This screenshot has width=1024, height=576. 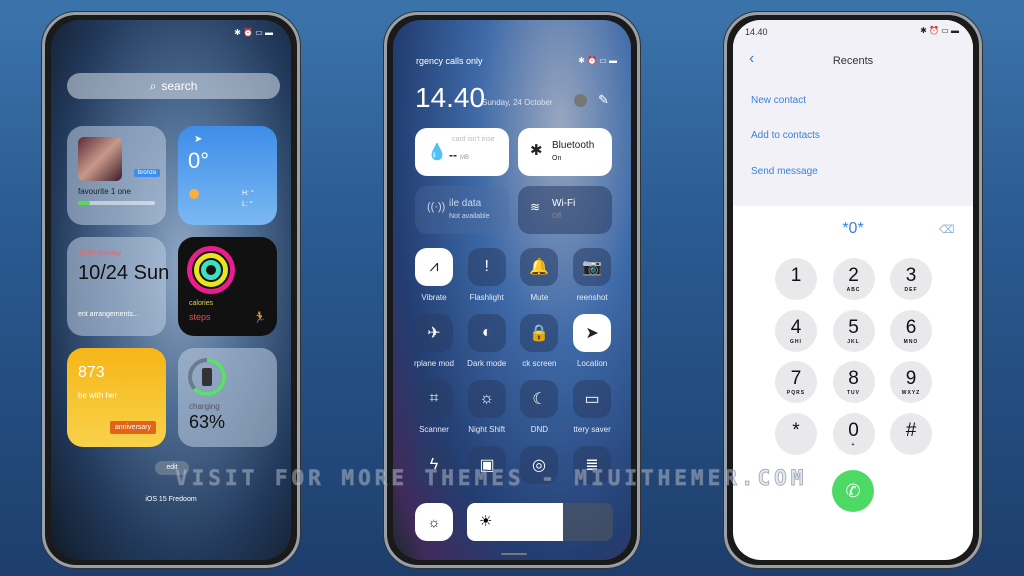 I want to click on key-letters: MNO, so click(x=911, y=341).